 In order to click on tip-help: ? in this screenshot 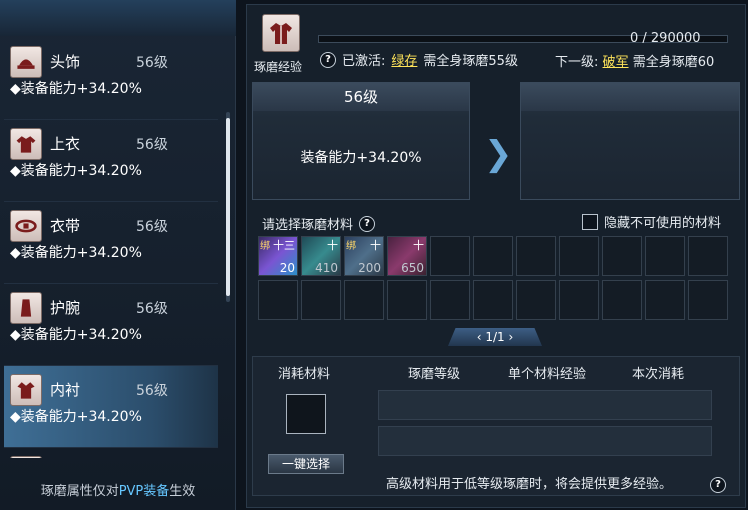, I will do `click(718, 482)`.